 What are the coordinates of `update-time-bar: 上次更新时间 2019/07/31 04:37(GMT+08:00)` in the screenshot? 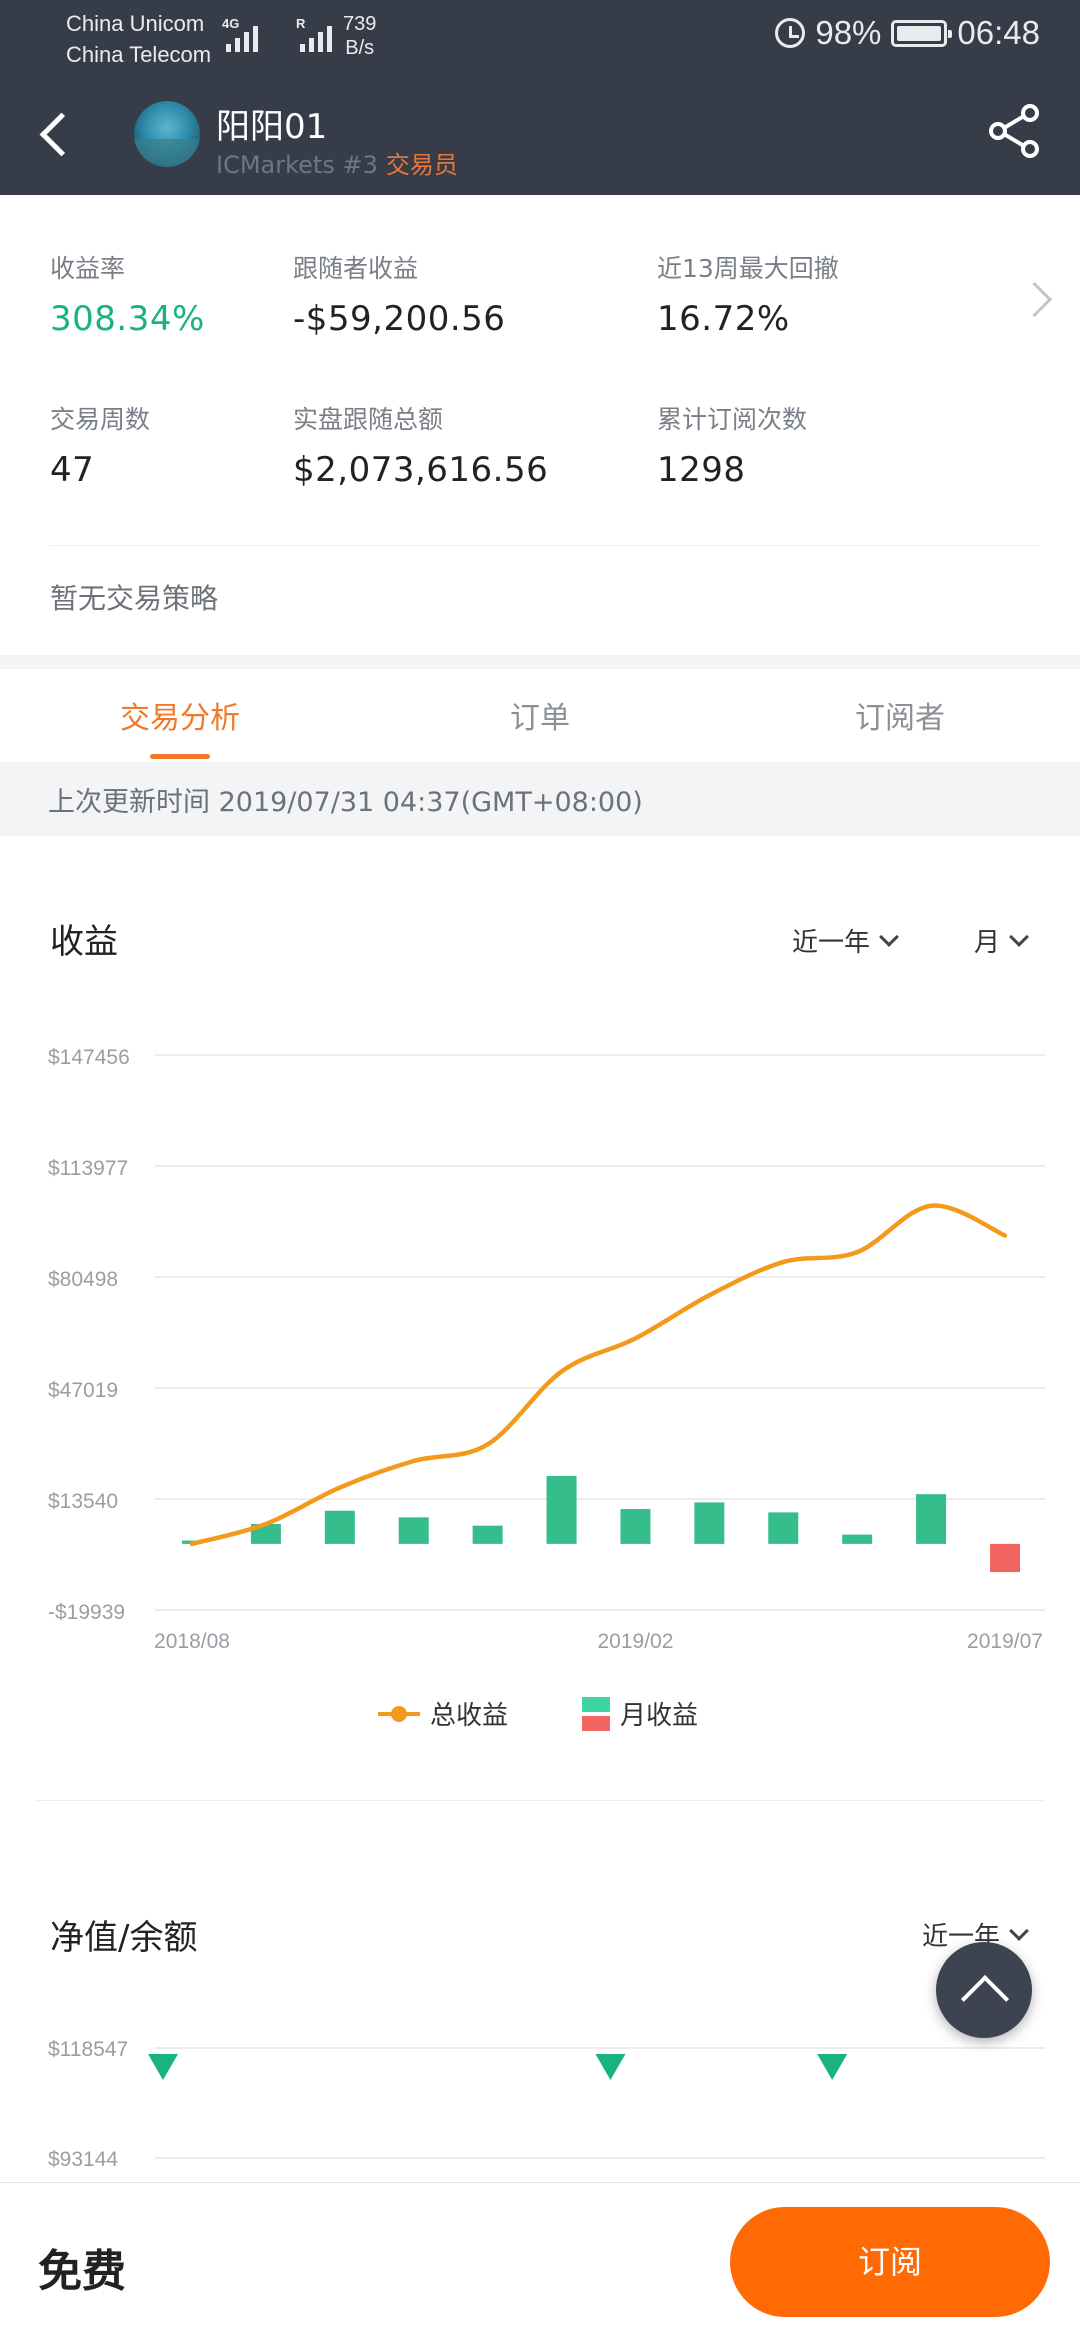 It's located at (540, 799).